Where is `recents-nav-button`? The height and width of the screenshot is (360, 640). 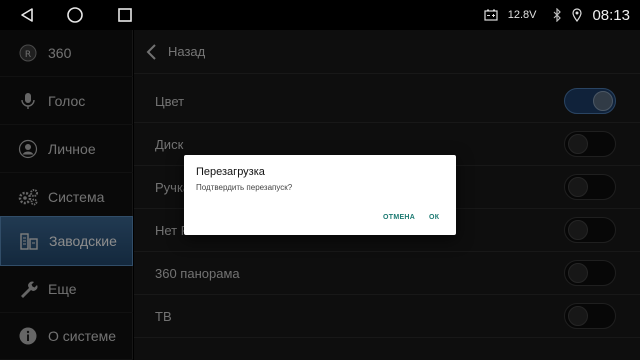 recents-nav-button is located at coordinates (125, 15).